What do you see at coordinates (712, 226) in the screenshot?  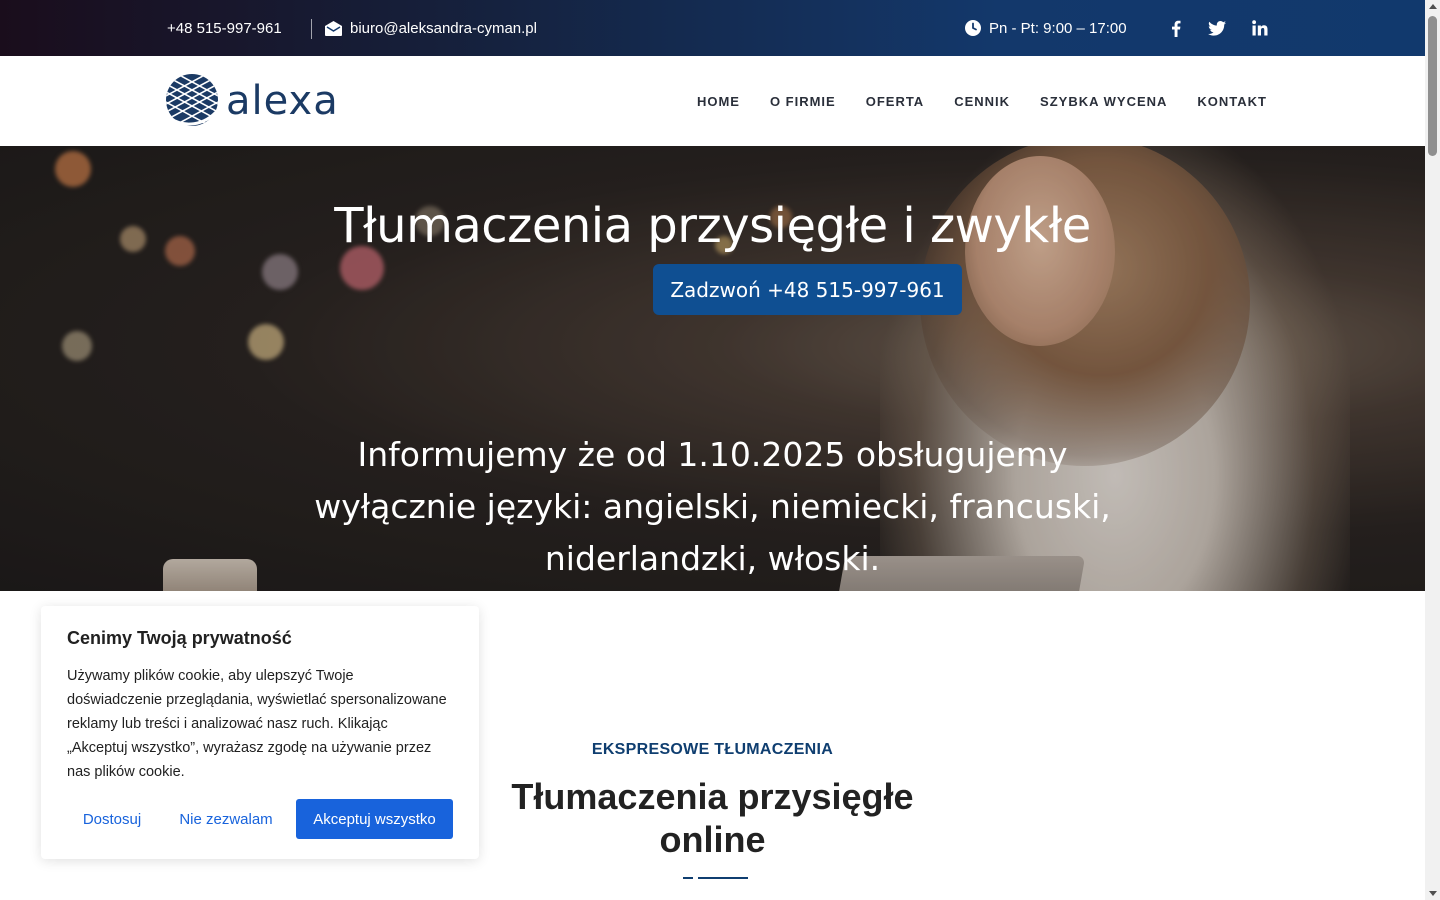 I see `hero-title: Tłumaczenia przysięgłe i zwykłe` at bounding box center [712, 226].